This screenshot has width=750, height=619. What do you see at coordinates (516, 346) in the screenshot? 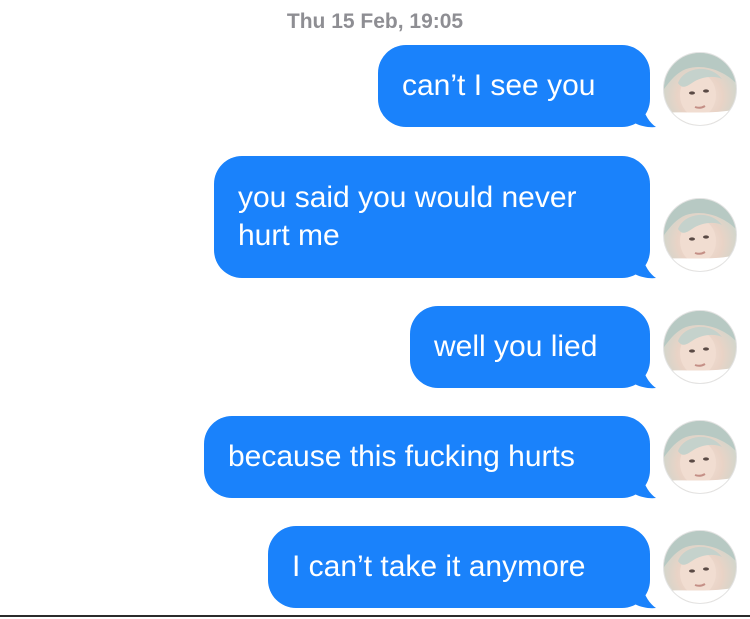
I see `message-text: well you lied` at bounding box center [516, 346].